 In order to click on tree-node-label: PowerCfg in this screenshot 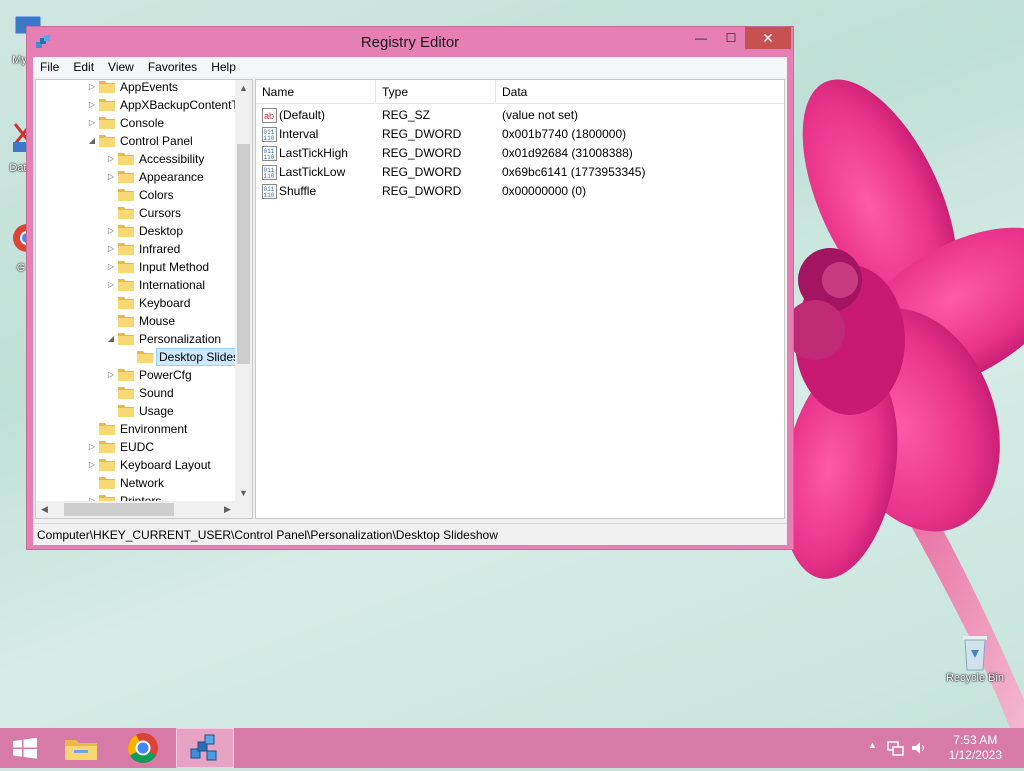, I will do `click(165, 375)`.